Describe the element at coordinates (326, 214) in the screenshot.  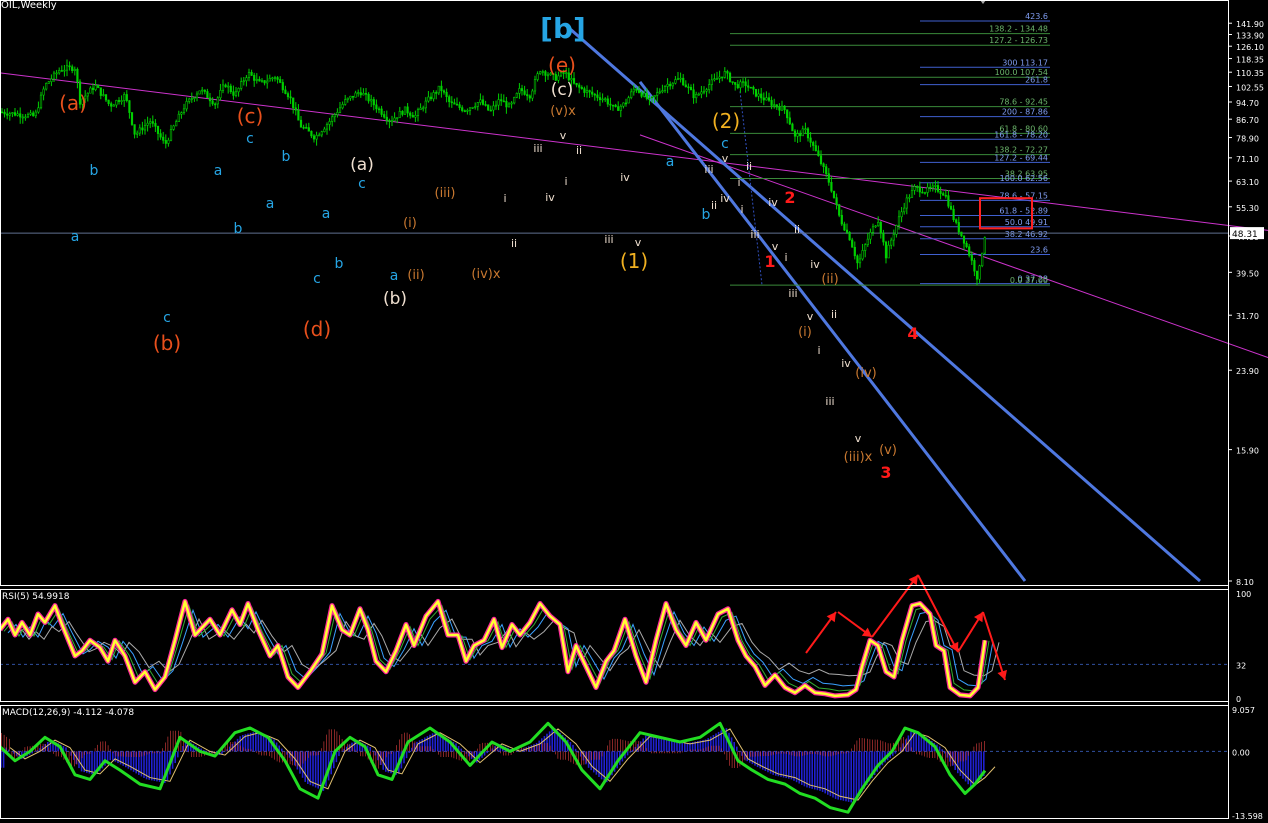
I see `wave-label: a` at that location.